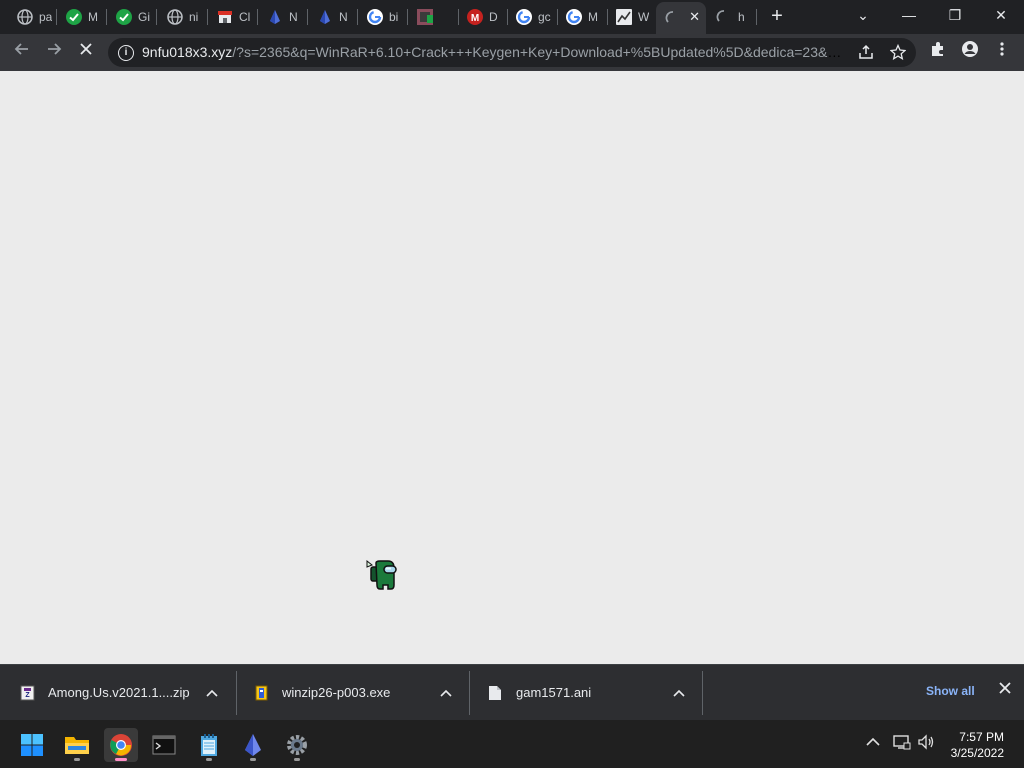 Image resolution: width=1024 pixels, height=768 pixels. What do you see at coordinates (46, 17) in the screenshot?
I see `tab-title: pa` at bounding box center [46, 17].